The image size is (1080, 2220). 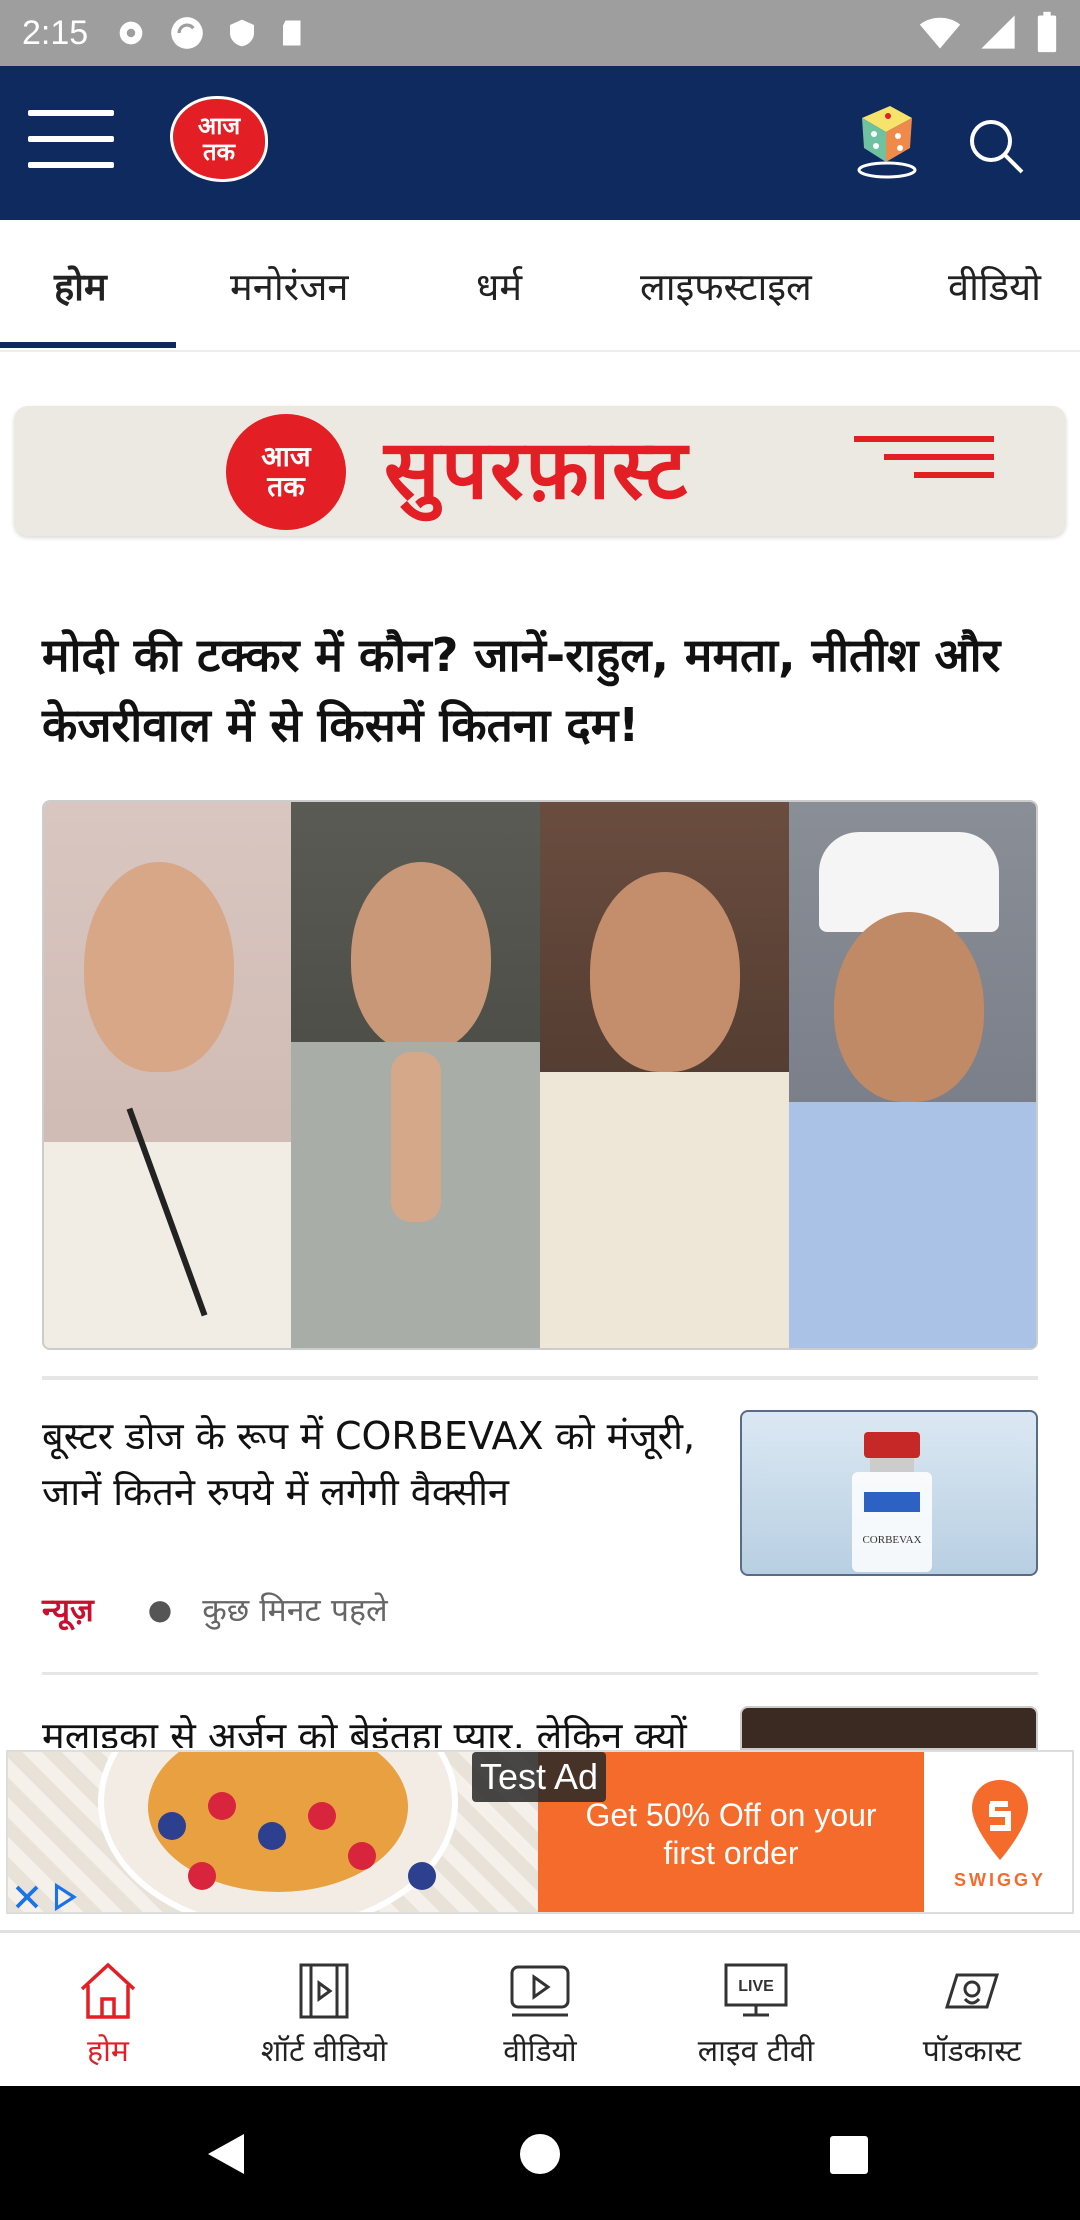 What do you see at coordinates (289, 286) in the screenshot?
I see `tab-entertainment: मनोरंजन` at bounding box center [289, 286].